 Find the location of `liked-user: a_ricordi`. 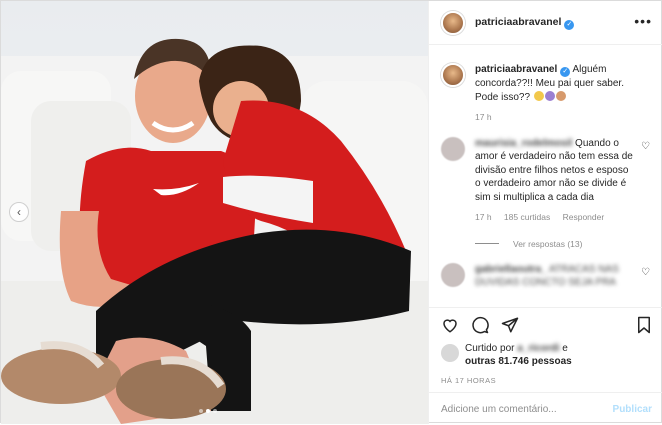

liked-user: a_ricordi is located at coordinates (538, 348).